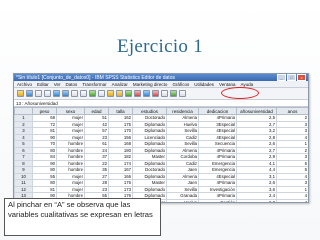 The height and width of the screenshot is (240, 320). Describe the element at coordinates (83, 93) in the screenshot. I see `goto-variable-icon` at that location.